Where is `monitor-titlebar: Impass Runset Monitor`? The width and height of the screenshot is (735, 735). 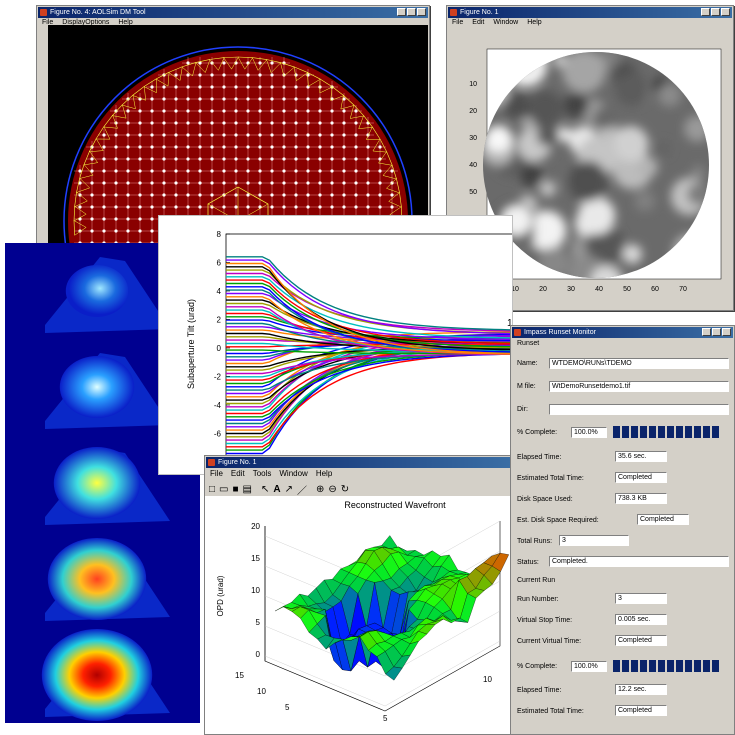 monitor-titlebar: Impass Runset Monitor is located at coordinates (622, 332).